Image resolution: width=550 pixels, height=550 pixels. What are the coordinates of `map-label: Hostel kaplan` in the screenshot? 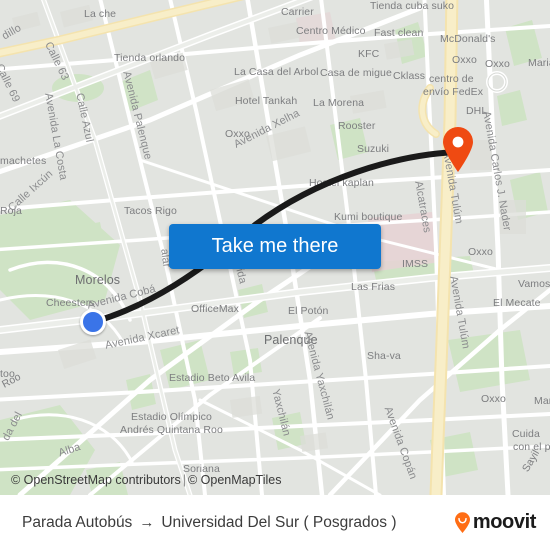 It's located at (341, 183).